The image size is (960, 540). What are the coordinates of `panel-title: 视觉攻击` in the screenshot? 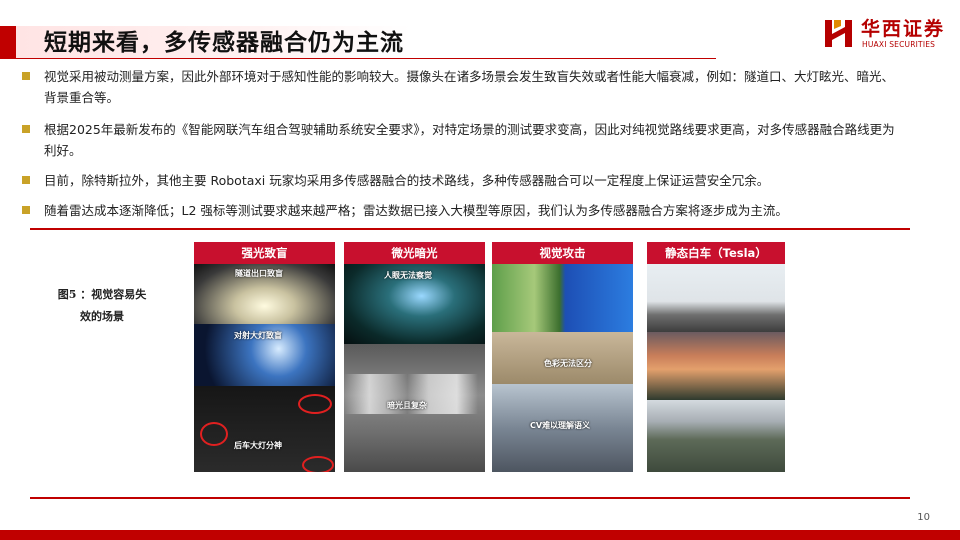 It's located at (562, 253).